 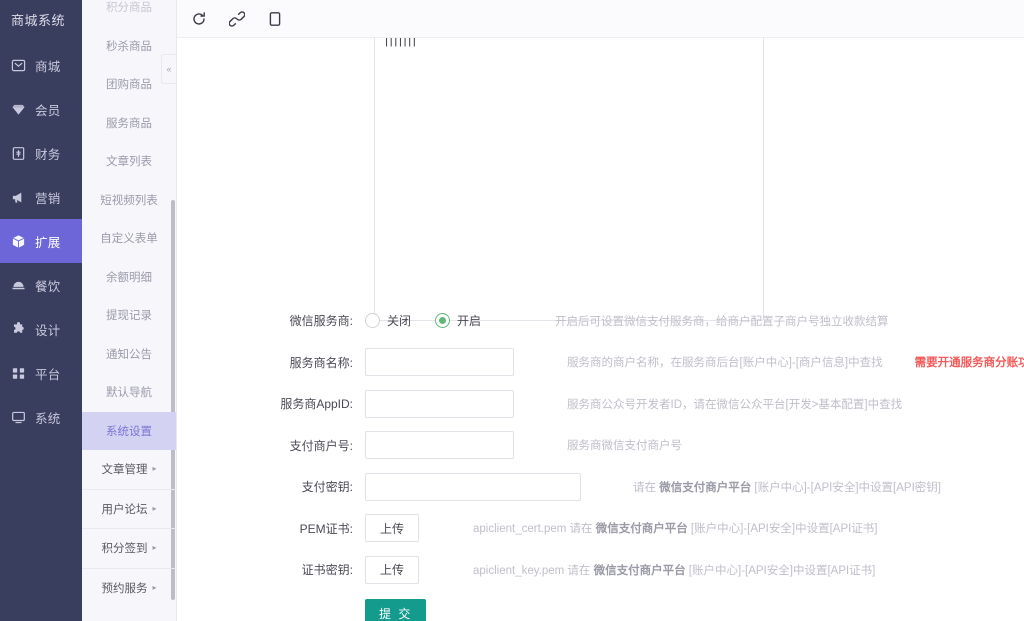 What do you see at coordinates (168, 69) in the screenshot?
I see `chevron-double-left-icon: «` at bounding box center [168, 69].